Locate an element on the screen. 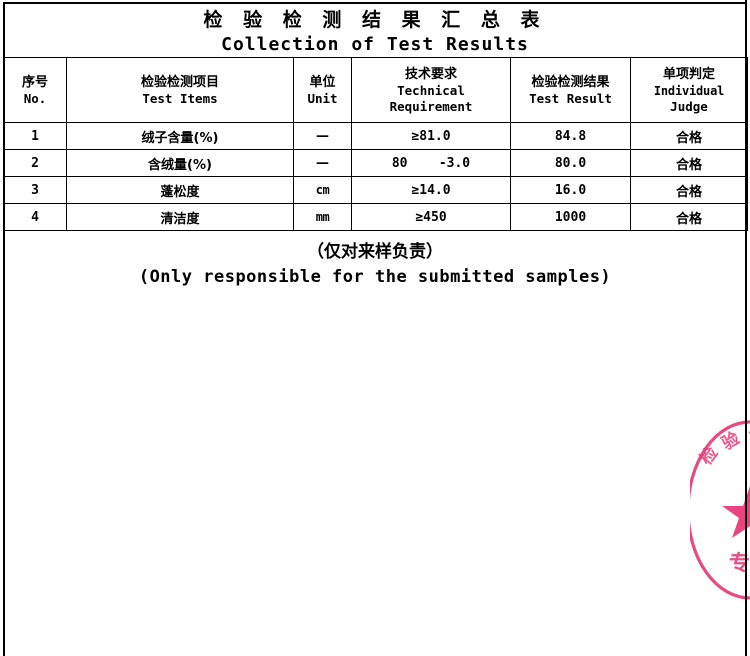 The image size is (750, 656). row-test-item: 含绒量(%) is located at coordinates (180, 163).